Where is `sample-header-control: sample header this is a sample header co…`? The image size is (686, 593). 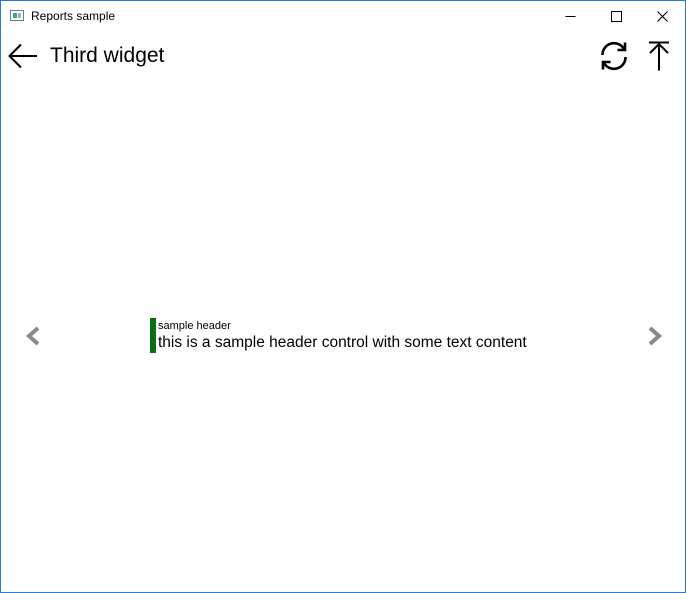
sample-header-control: sample header this is a sample header co… is located at coordinates (338, 335).